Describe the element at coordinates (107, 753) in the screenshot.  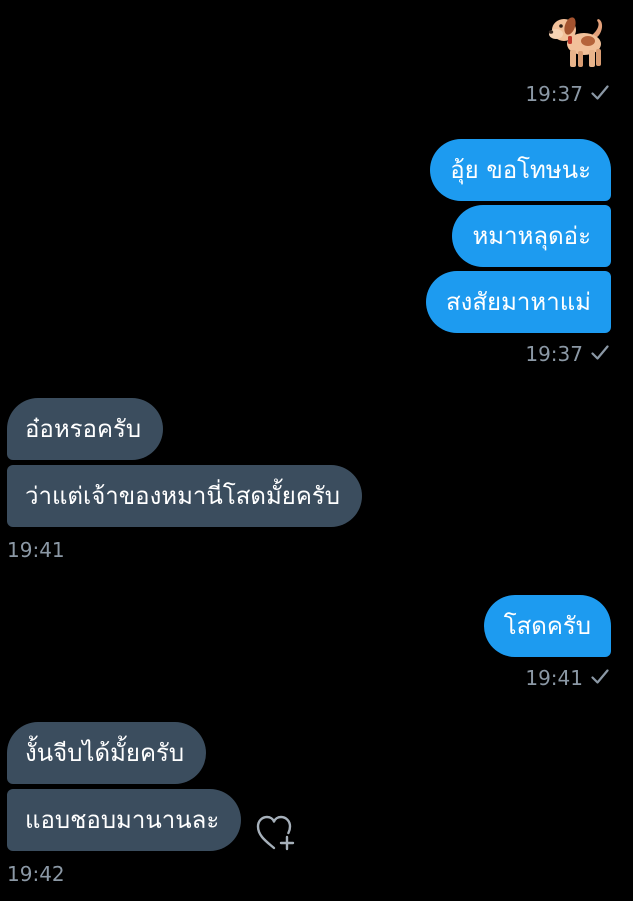
I see `incoming-message-bubble: งั้นจีบได้มั้ยครับ` at that location.